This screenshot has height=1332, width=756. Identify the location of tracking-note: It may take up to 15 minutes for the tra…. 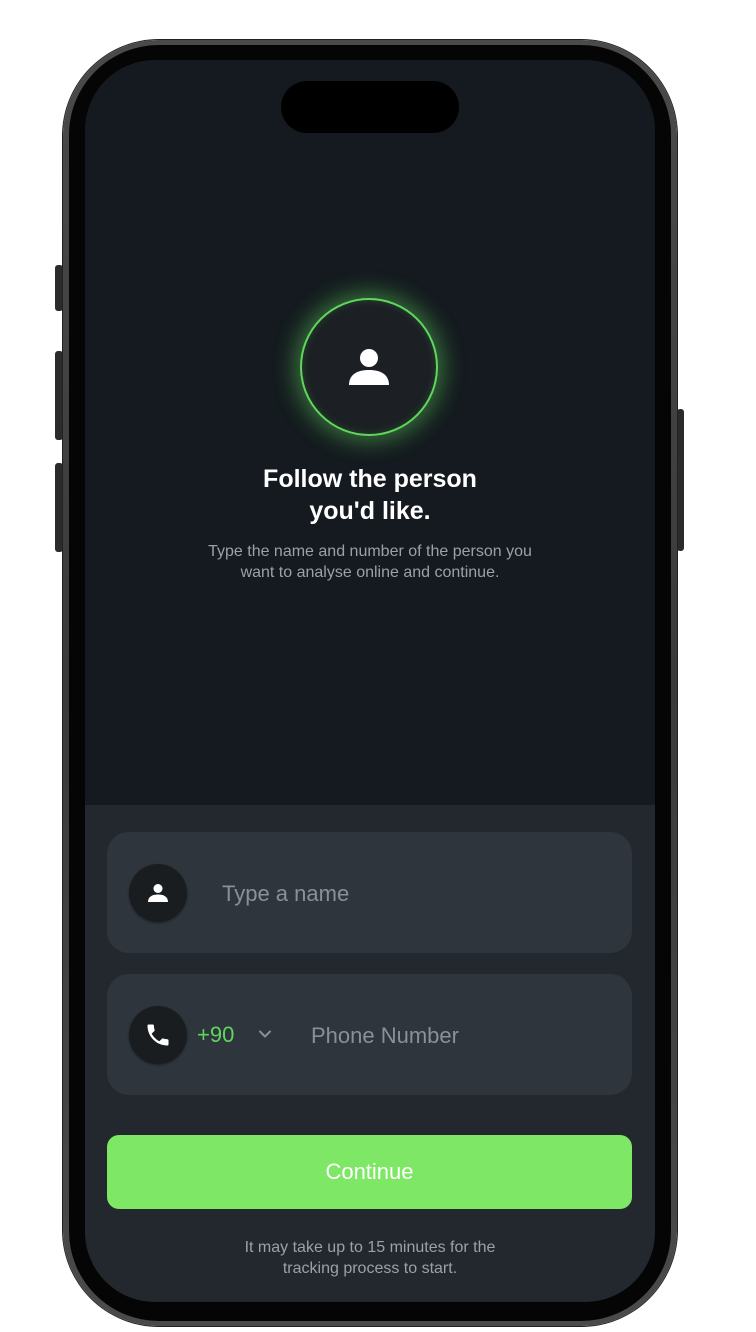
(370, 1258).